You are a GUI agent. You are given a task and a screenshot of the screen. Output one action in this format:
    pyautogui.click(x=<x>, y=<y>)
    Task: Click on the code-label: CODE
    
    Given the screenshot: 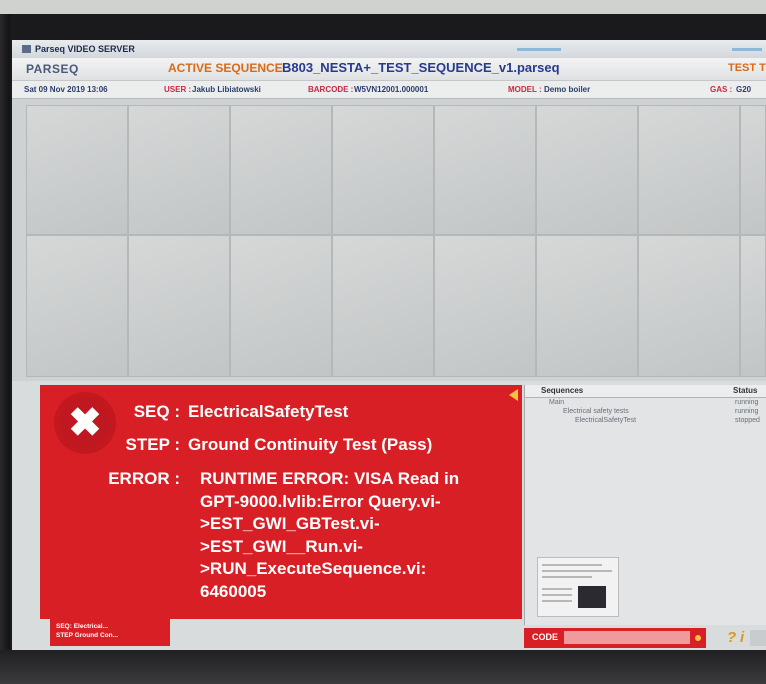 What is the action you would take?
    pyautogui.click(x=545, y=637)
    